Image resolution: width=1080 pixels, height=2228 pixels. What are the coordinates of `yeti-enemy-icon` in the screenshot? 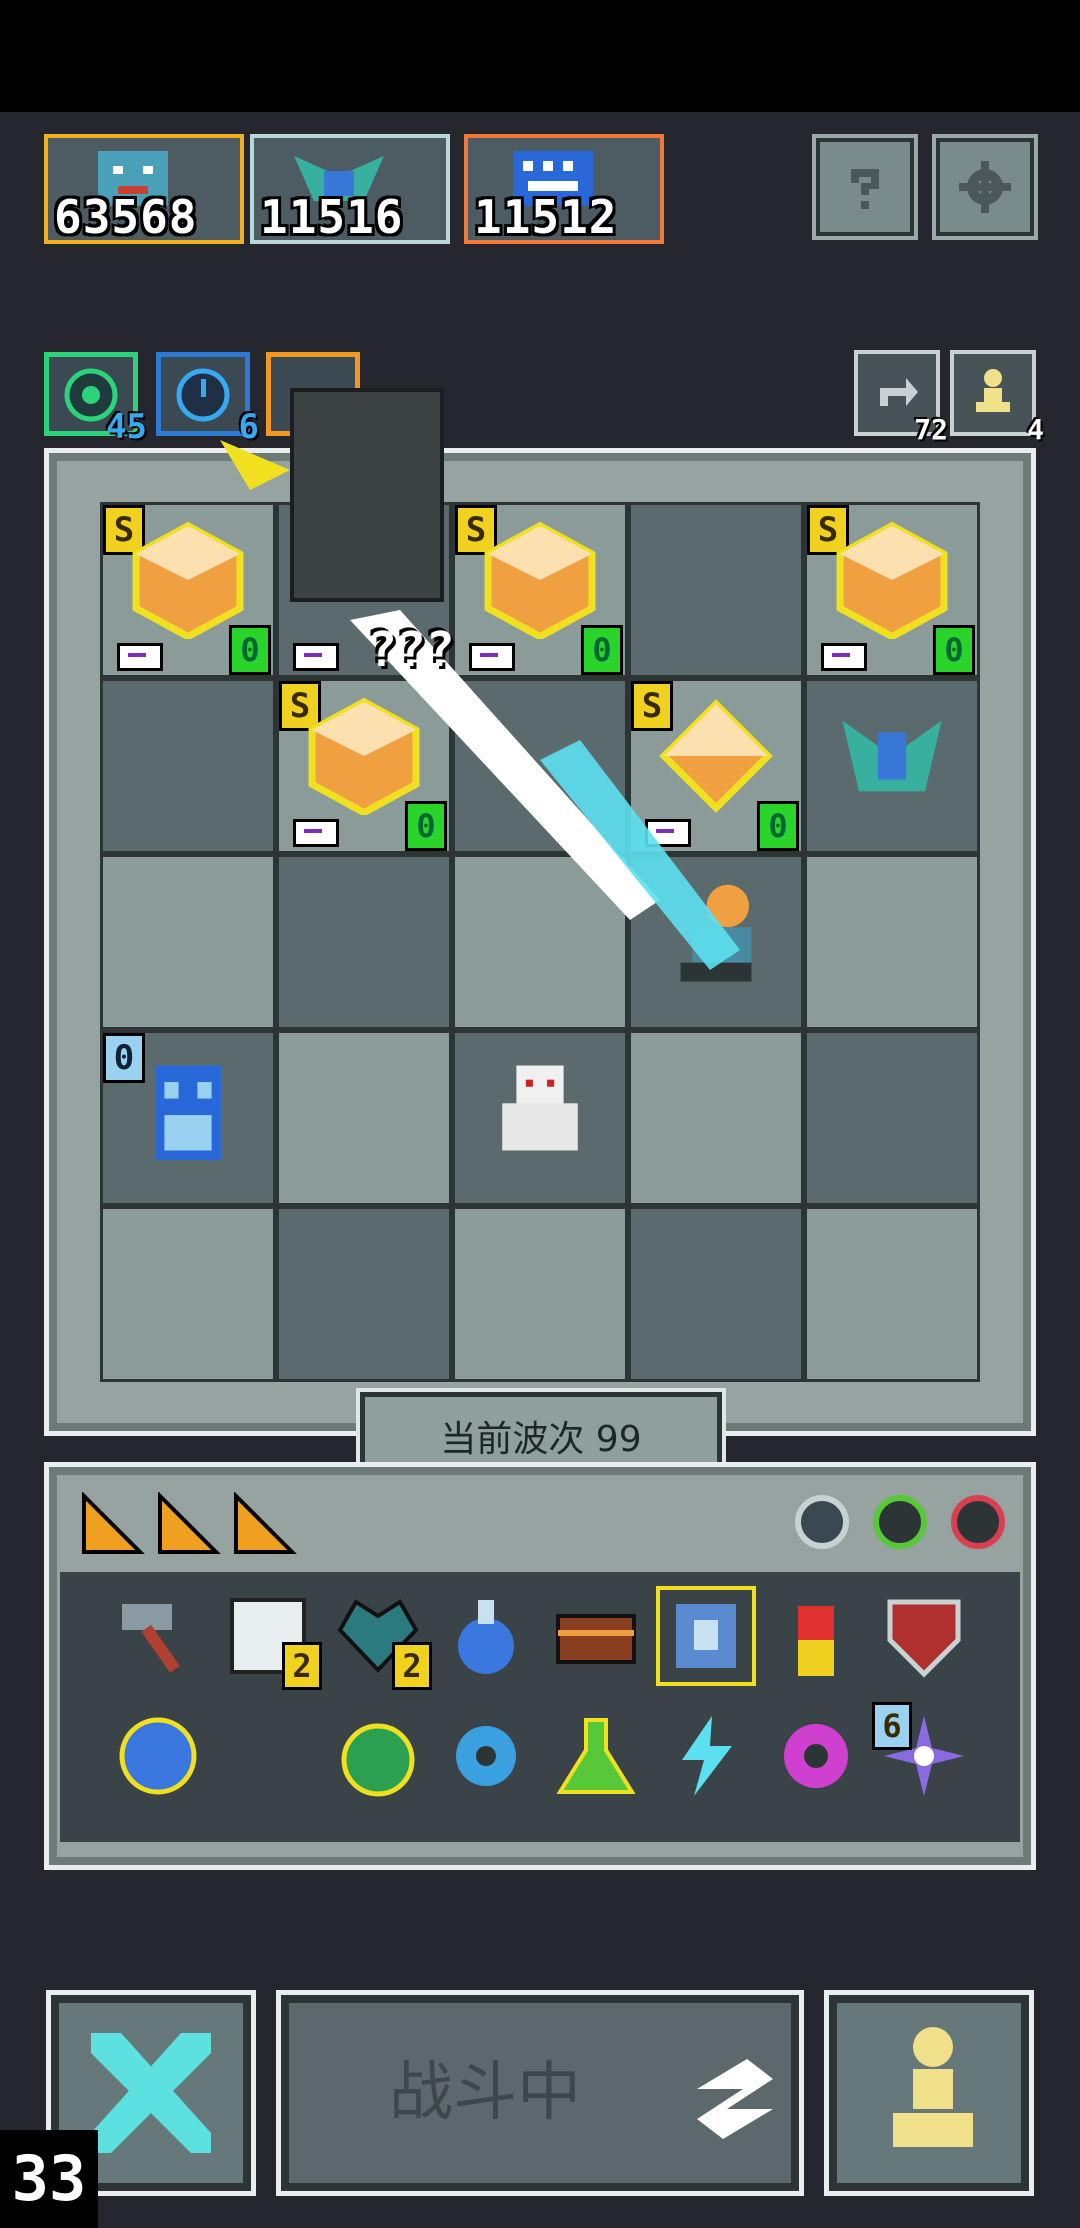 It's located at (540, 1108).